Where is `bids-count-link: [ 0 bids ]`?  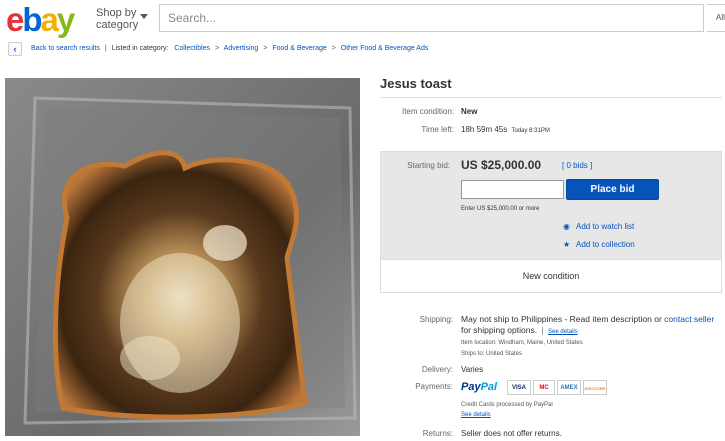 bids-count-link: [ 0 bids ] is located at coordinates (577, 165).